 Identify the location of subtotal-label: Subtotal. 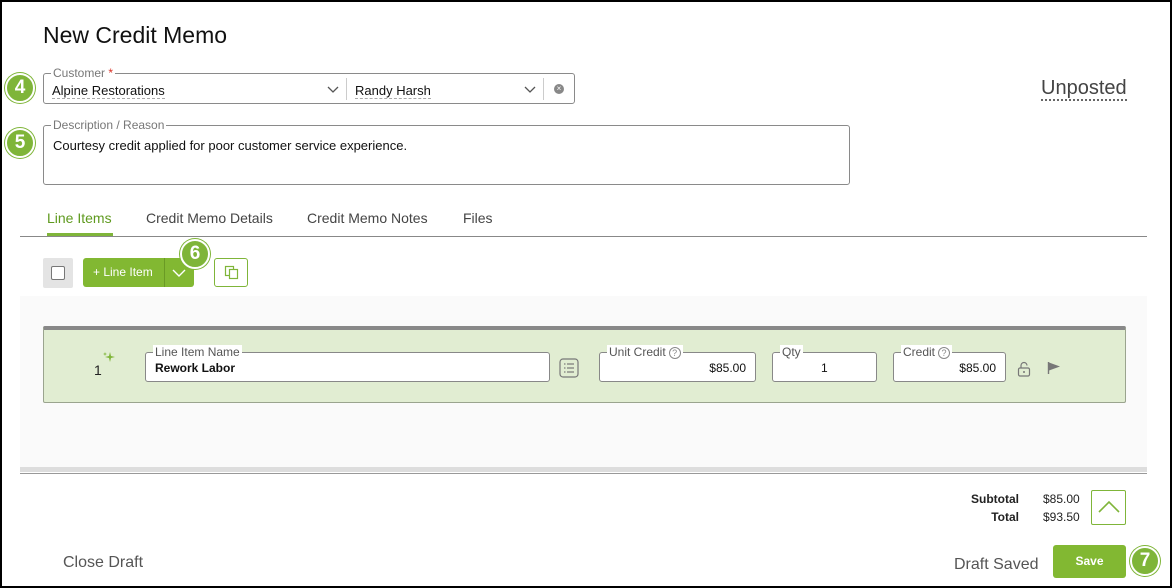
(995, 499).